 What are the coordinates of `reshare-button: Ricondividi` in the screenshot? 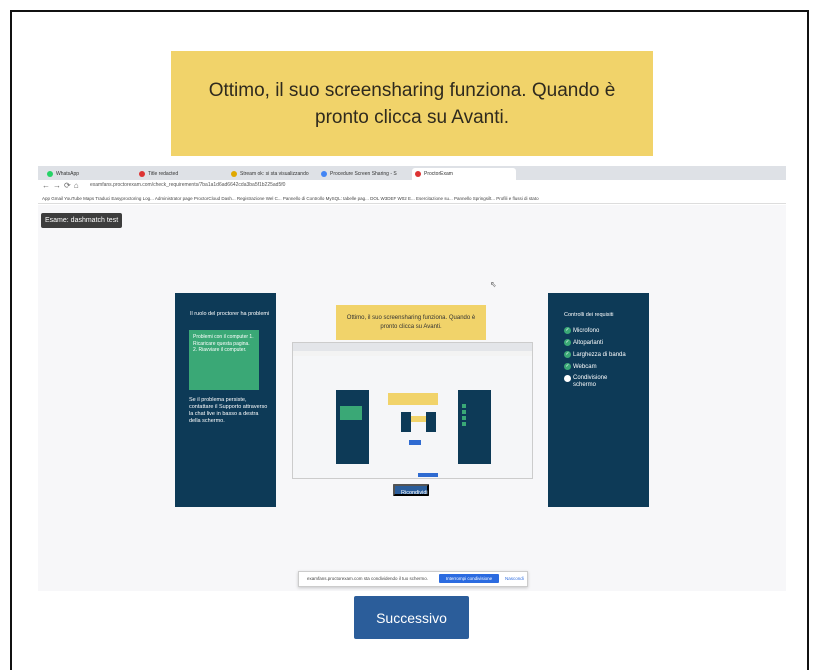 It's located at (411, 490).